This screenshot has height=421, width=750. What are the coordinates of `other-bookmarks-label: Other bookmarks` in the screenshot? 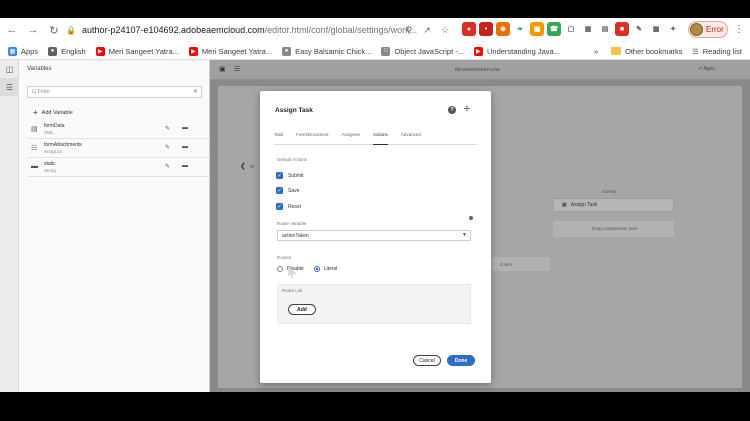 It's located at (654, 51).